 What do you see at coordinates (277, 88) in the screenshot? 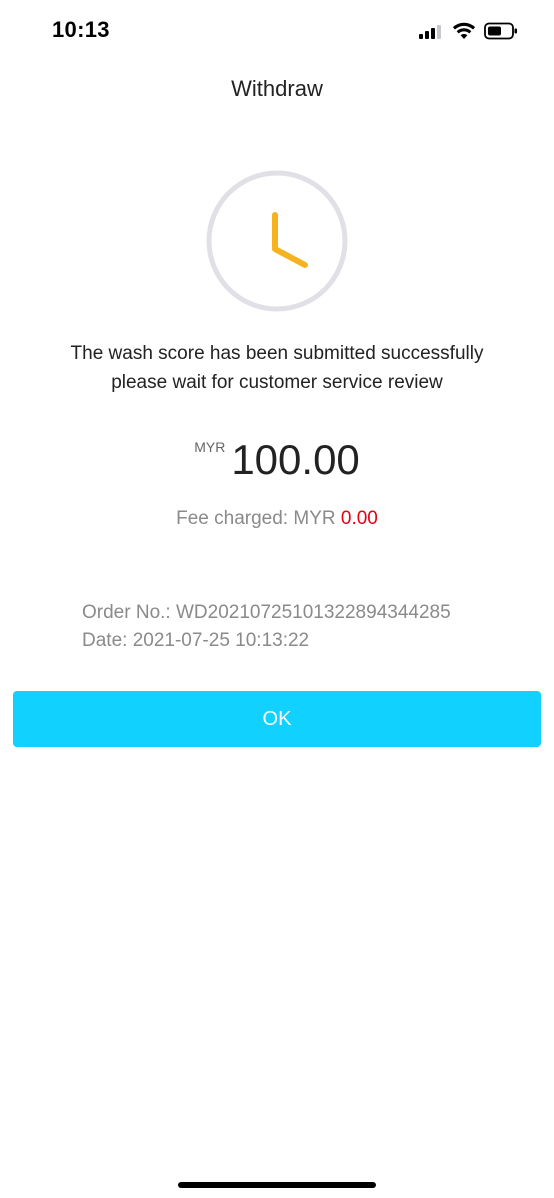
I see `page-title: Withdraw` at bounding box center [277, 88].